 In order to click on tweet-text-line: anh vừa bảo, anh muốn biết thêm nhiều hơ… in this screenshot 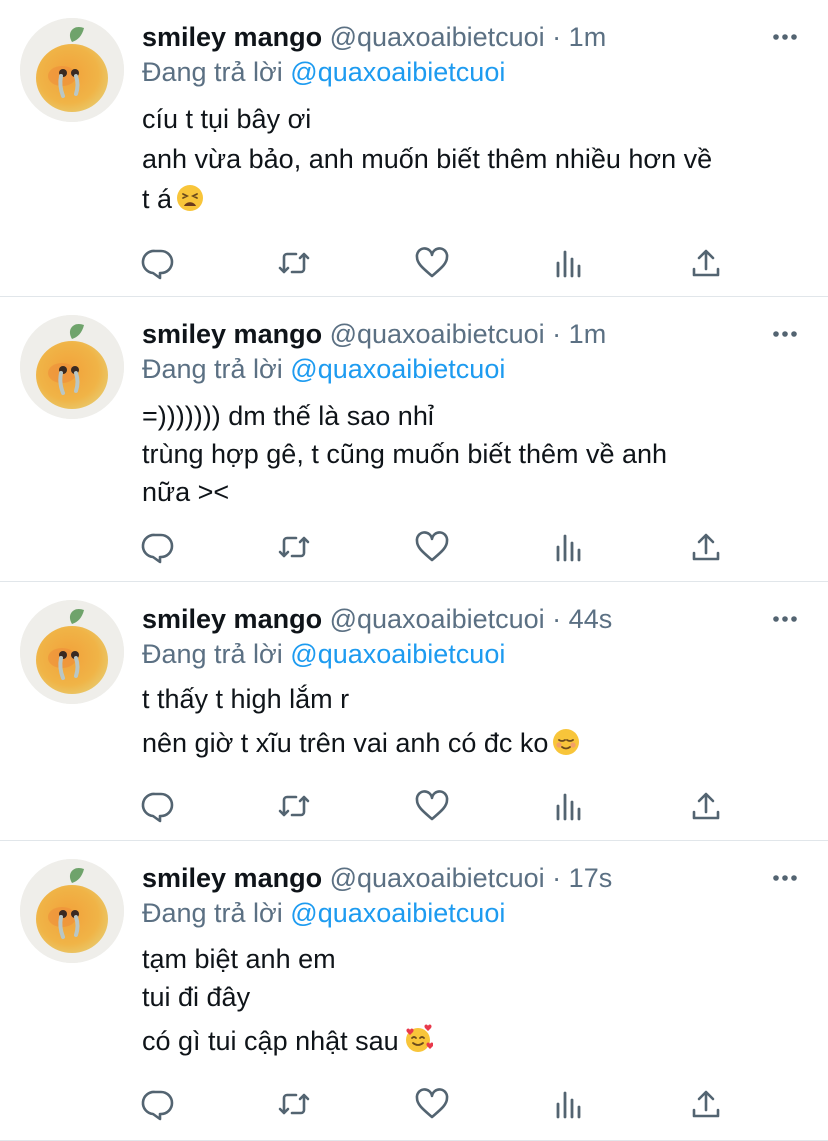, I will do `click(427, 159)`.